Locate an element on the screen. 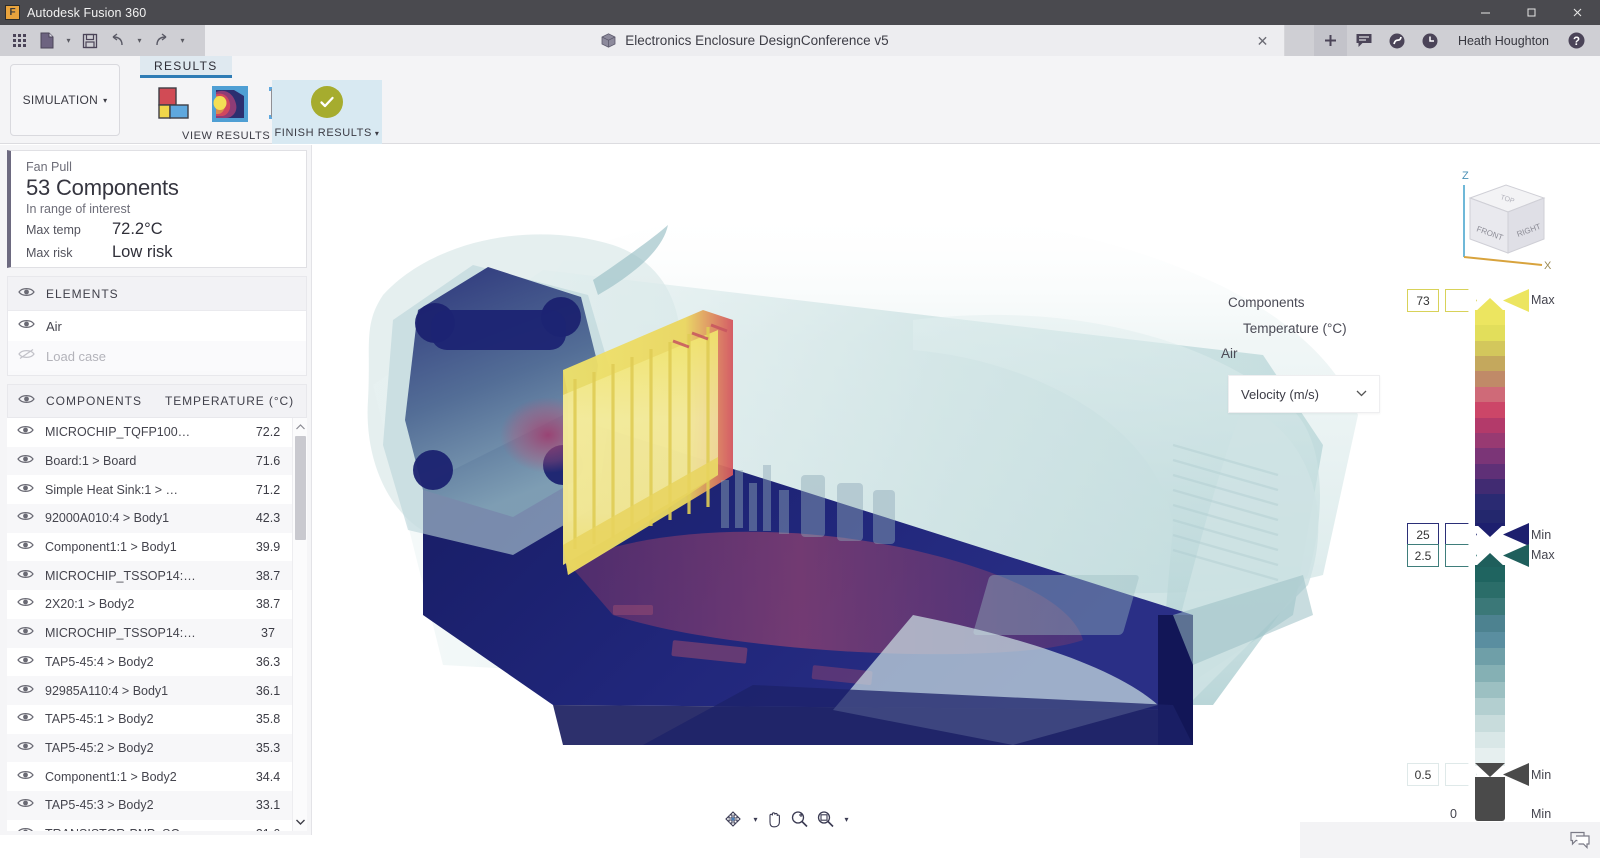 The image size is (1600, 858). component-name: TAP5-45:4 > Body2 is located at coordinates (99, 661).